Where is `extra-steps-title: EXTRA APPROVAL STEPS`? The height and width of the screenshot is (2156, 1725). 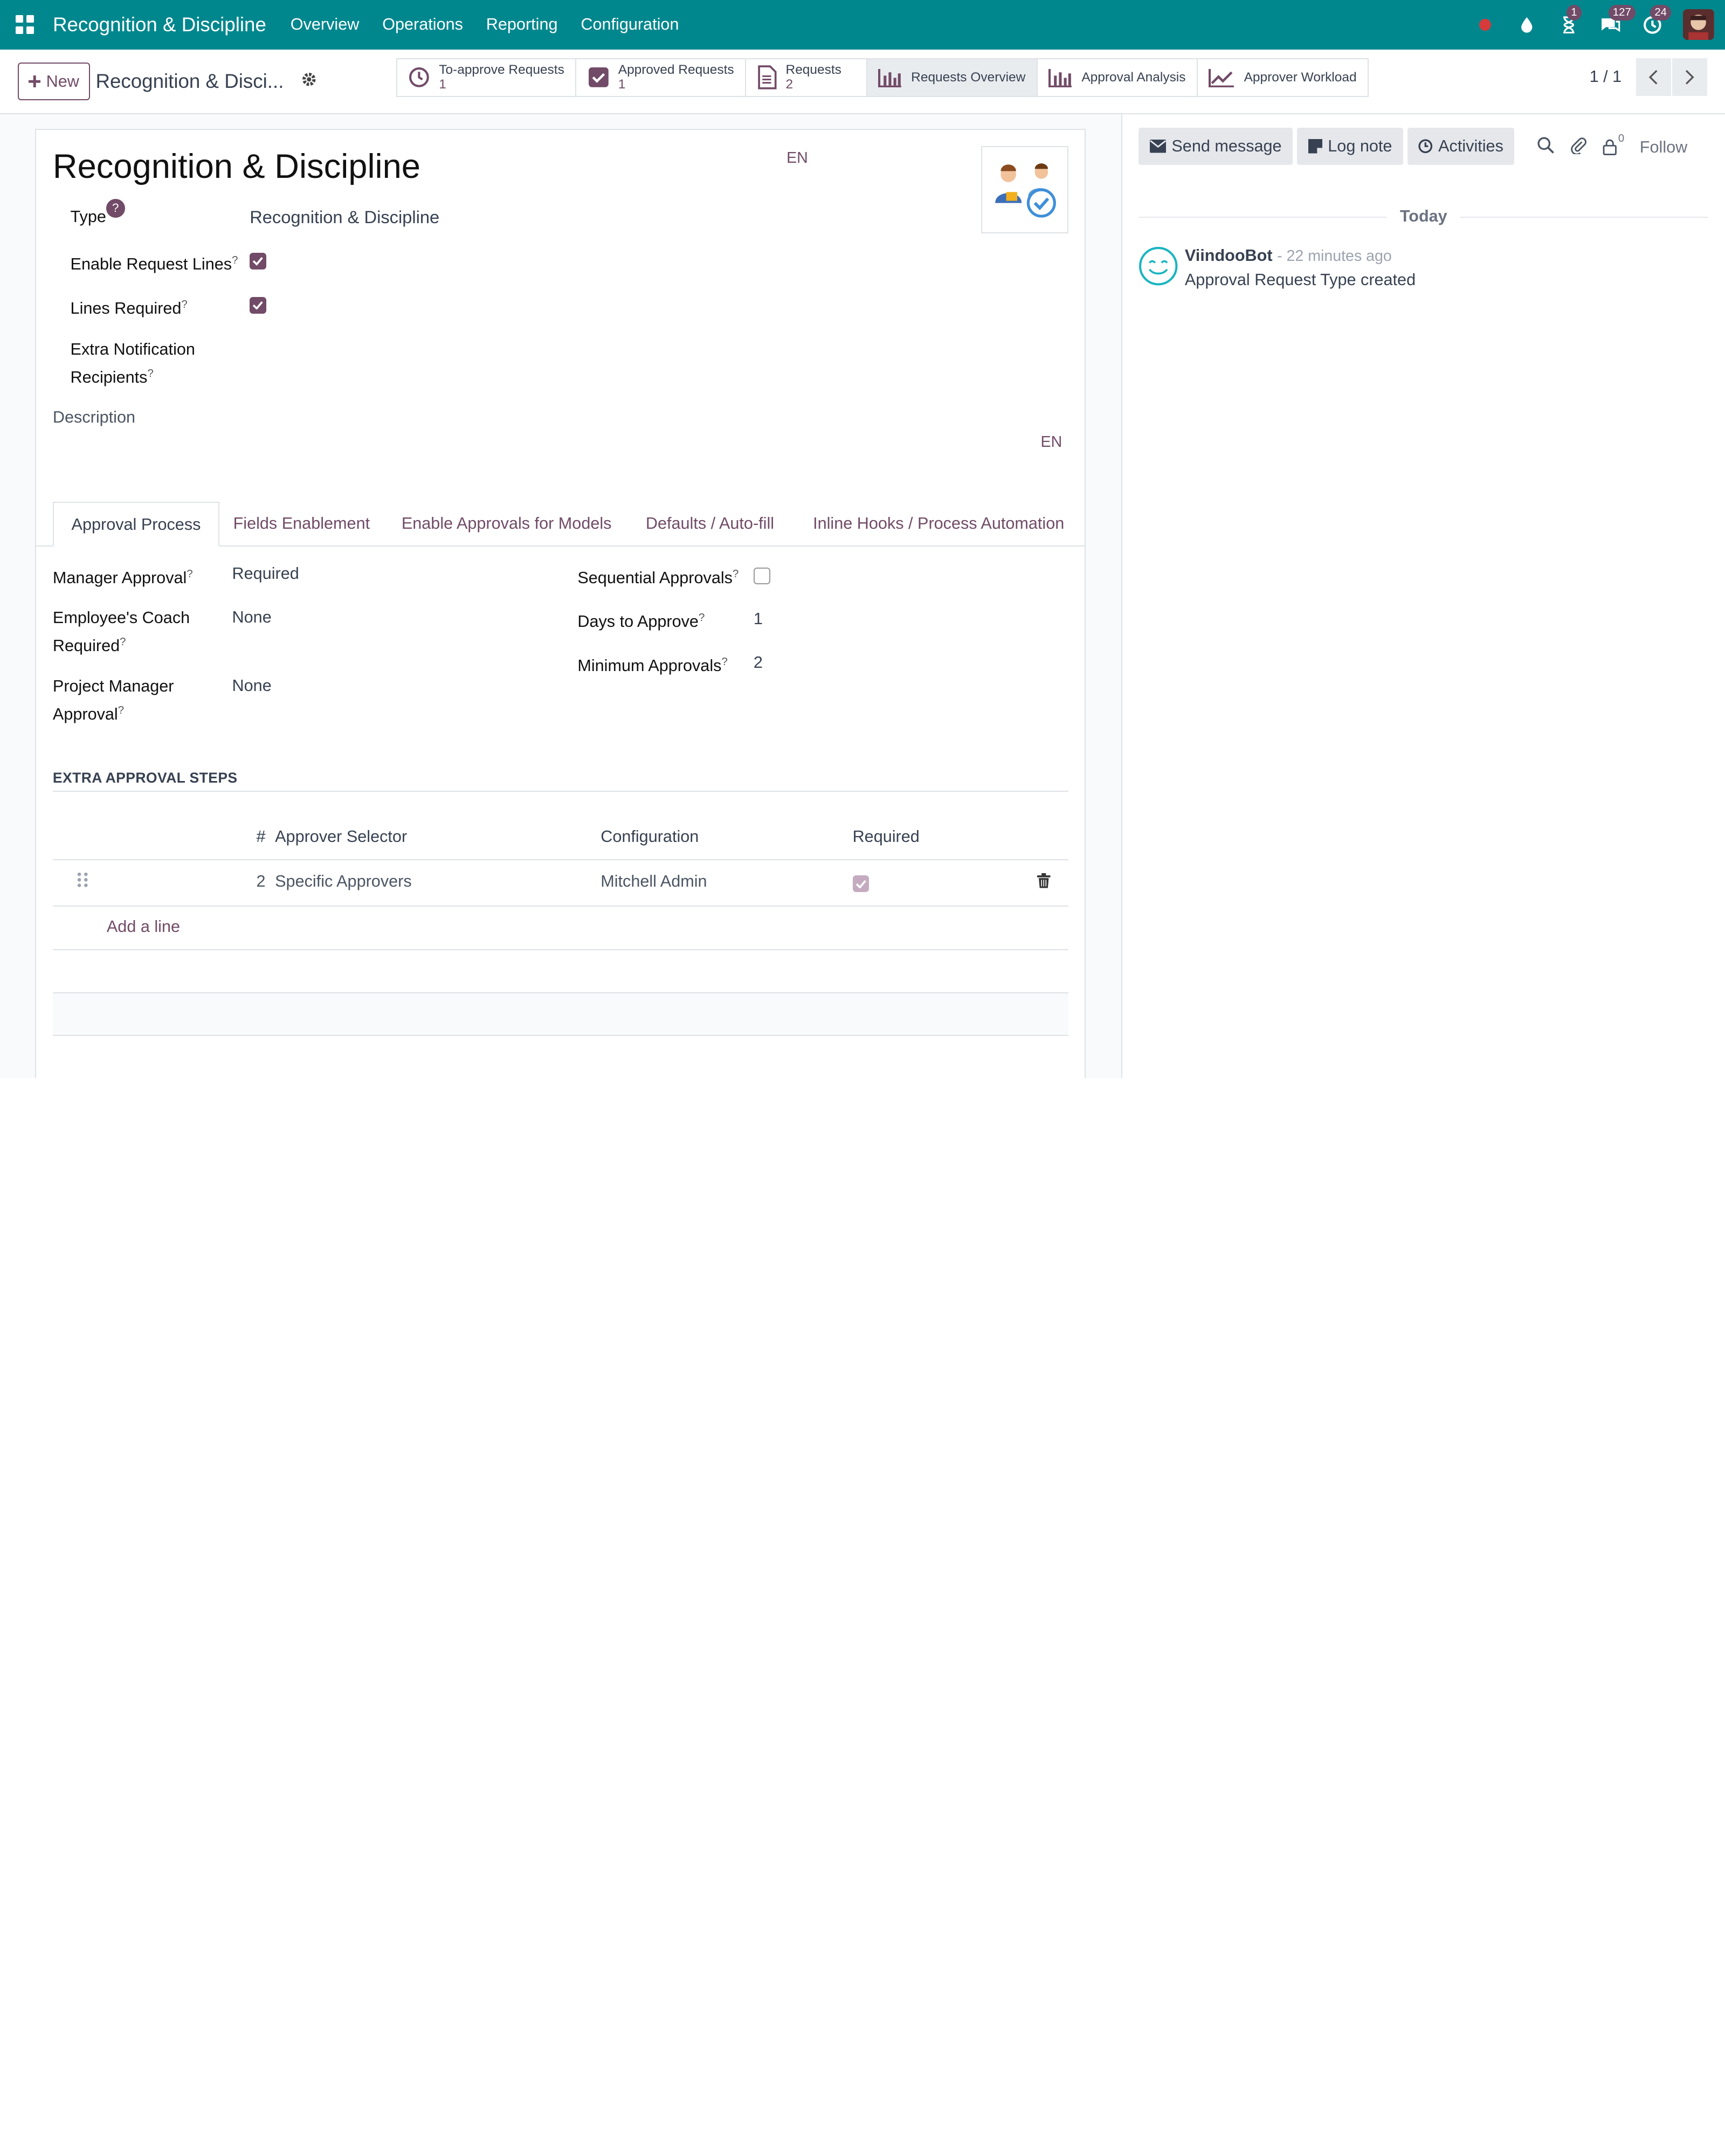 extra-steps-title: EXTRA APPROVAL STEPS is located at coordinates (145, 778).